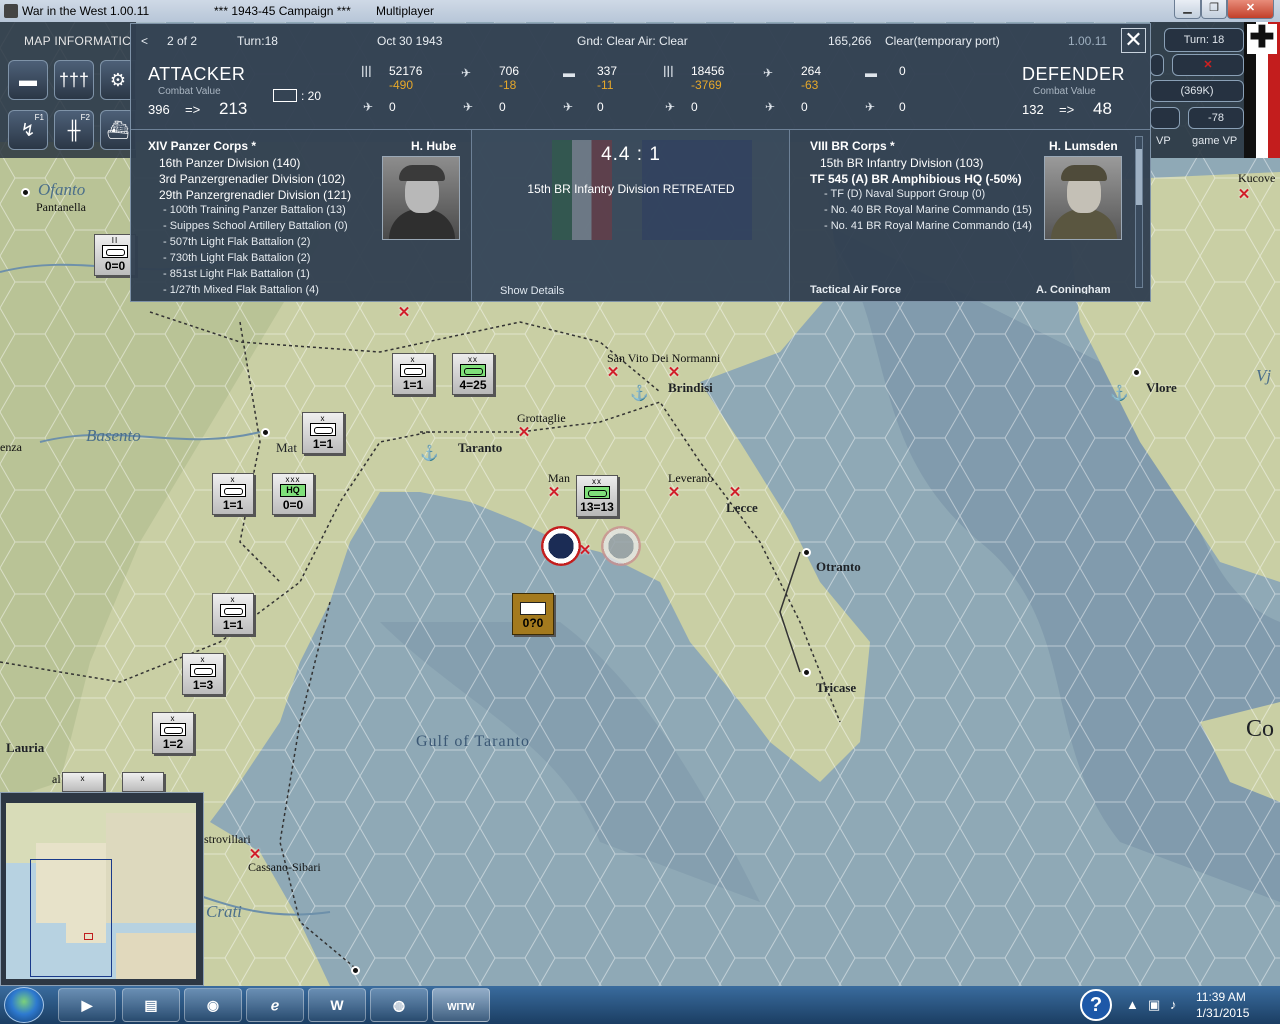 The image size is (1280, 1024). What do you see at coordinates (368, 107) in the screenshot?
I see `fighter-icon: ✈` at bounding box center [368, 107].